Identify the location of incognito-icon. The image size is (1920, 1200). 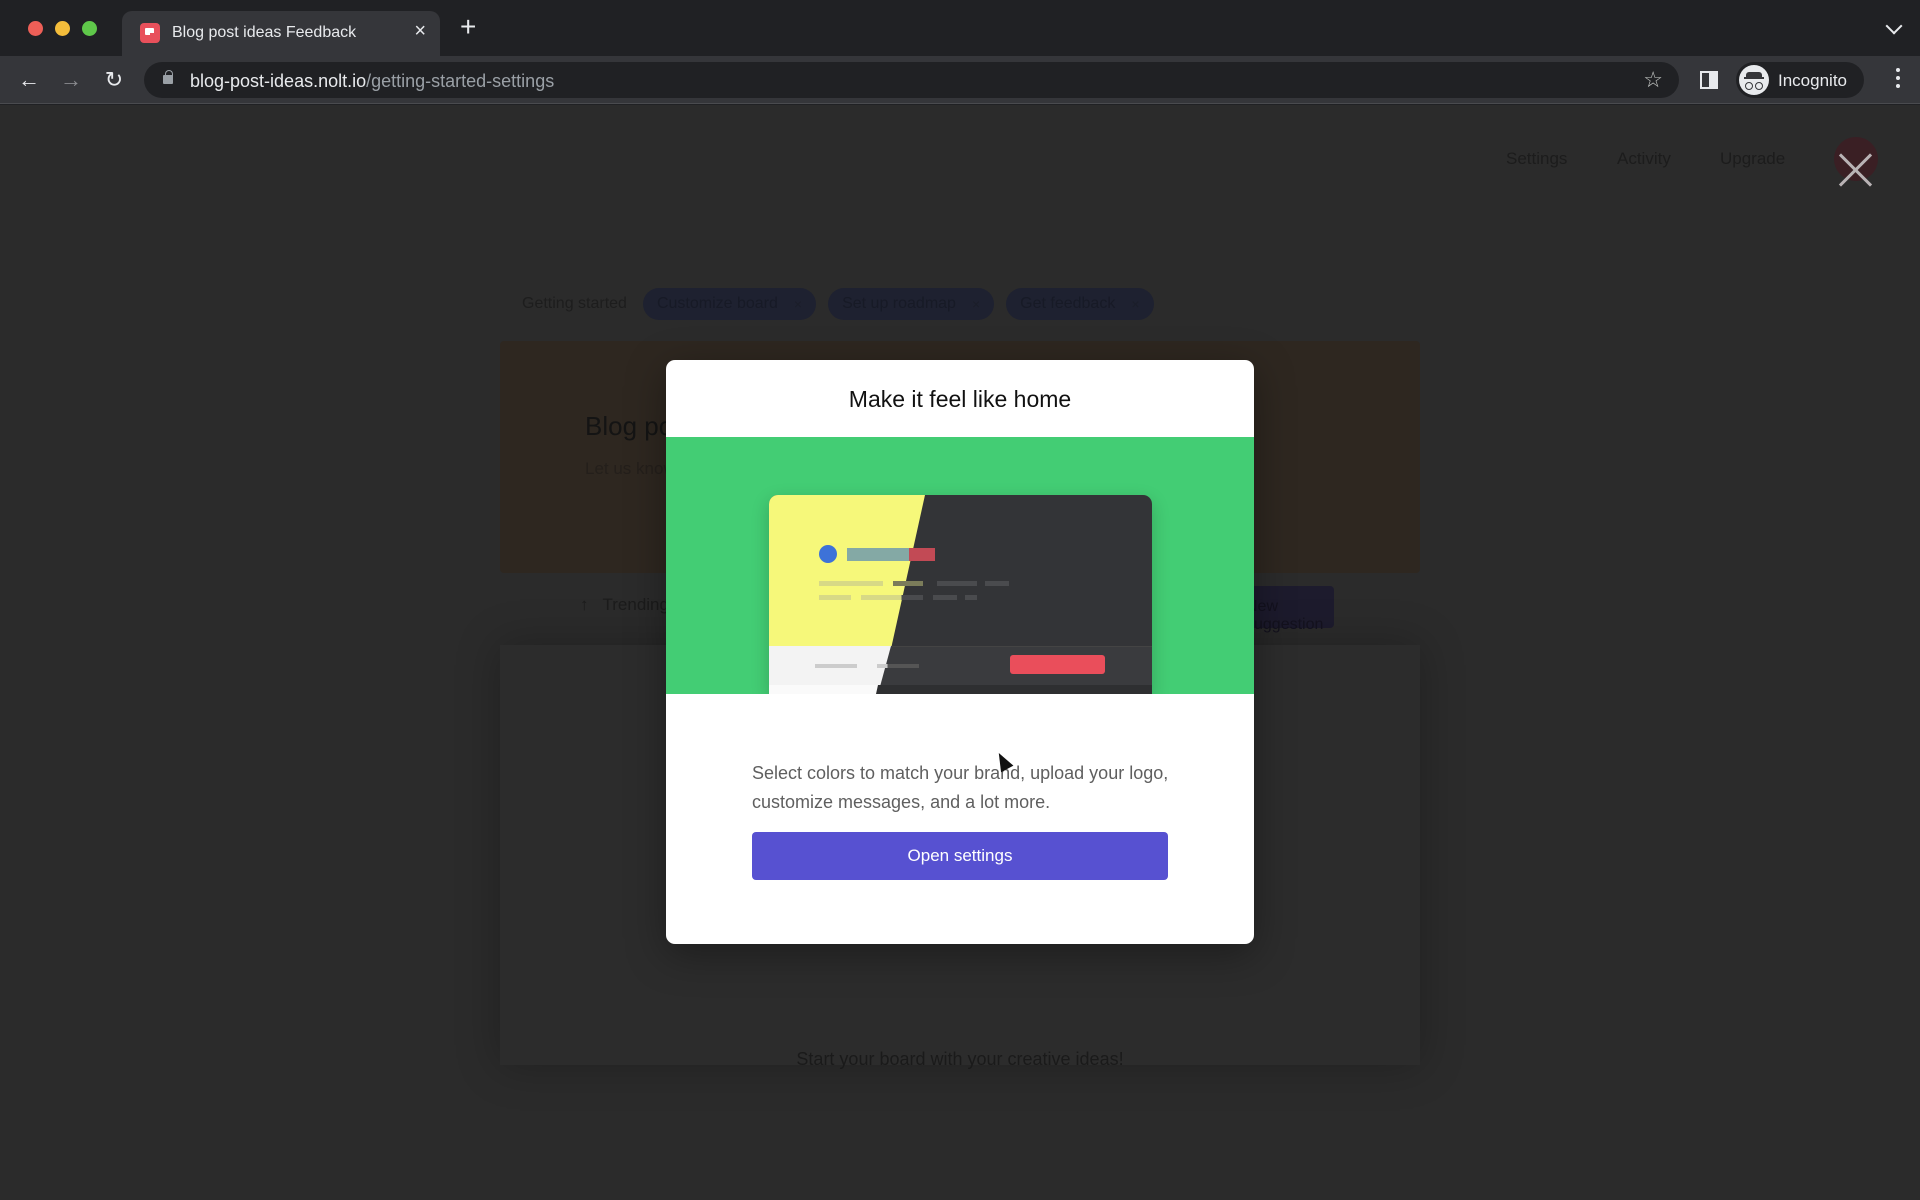
(1754, 80).